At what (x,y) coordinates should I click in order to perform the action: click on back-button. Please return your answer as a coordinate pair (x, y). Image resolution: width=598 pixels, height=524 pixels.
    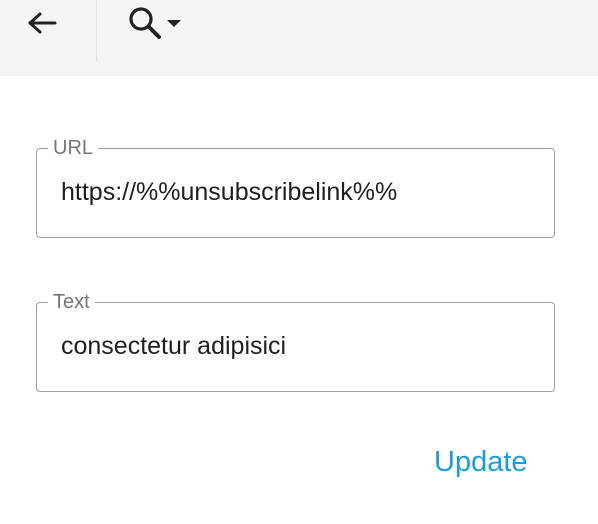
    Looking at the image, I should click on (42, 23).